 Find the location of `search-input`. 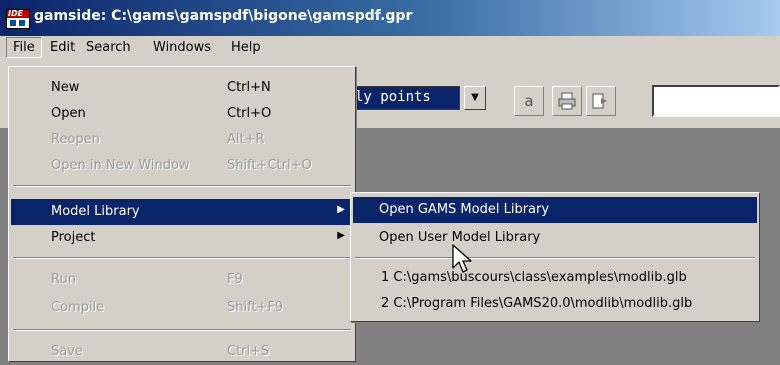

search-input is located at coordinates (716, 101).